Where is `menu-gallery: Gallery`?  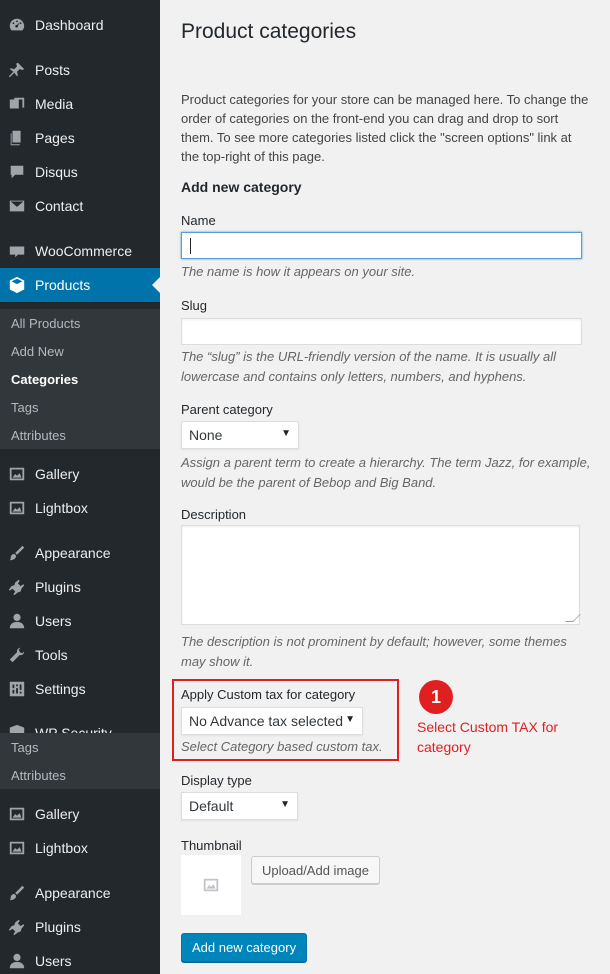 menu-gallery: Gallery is located at coordinates (80, 474).